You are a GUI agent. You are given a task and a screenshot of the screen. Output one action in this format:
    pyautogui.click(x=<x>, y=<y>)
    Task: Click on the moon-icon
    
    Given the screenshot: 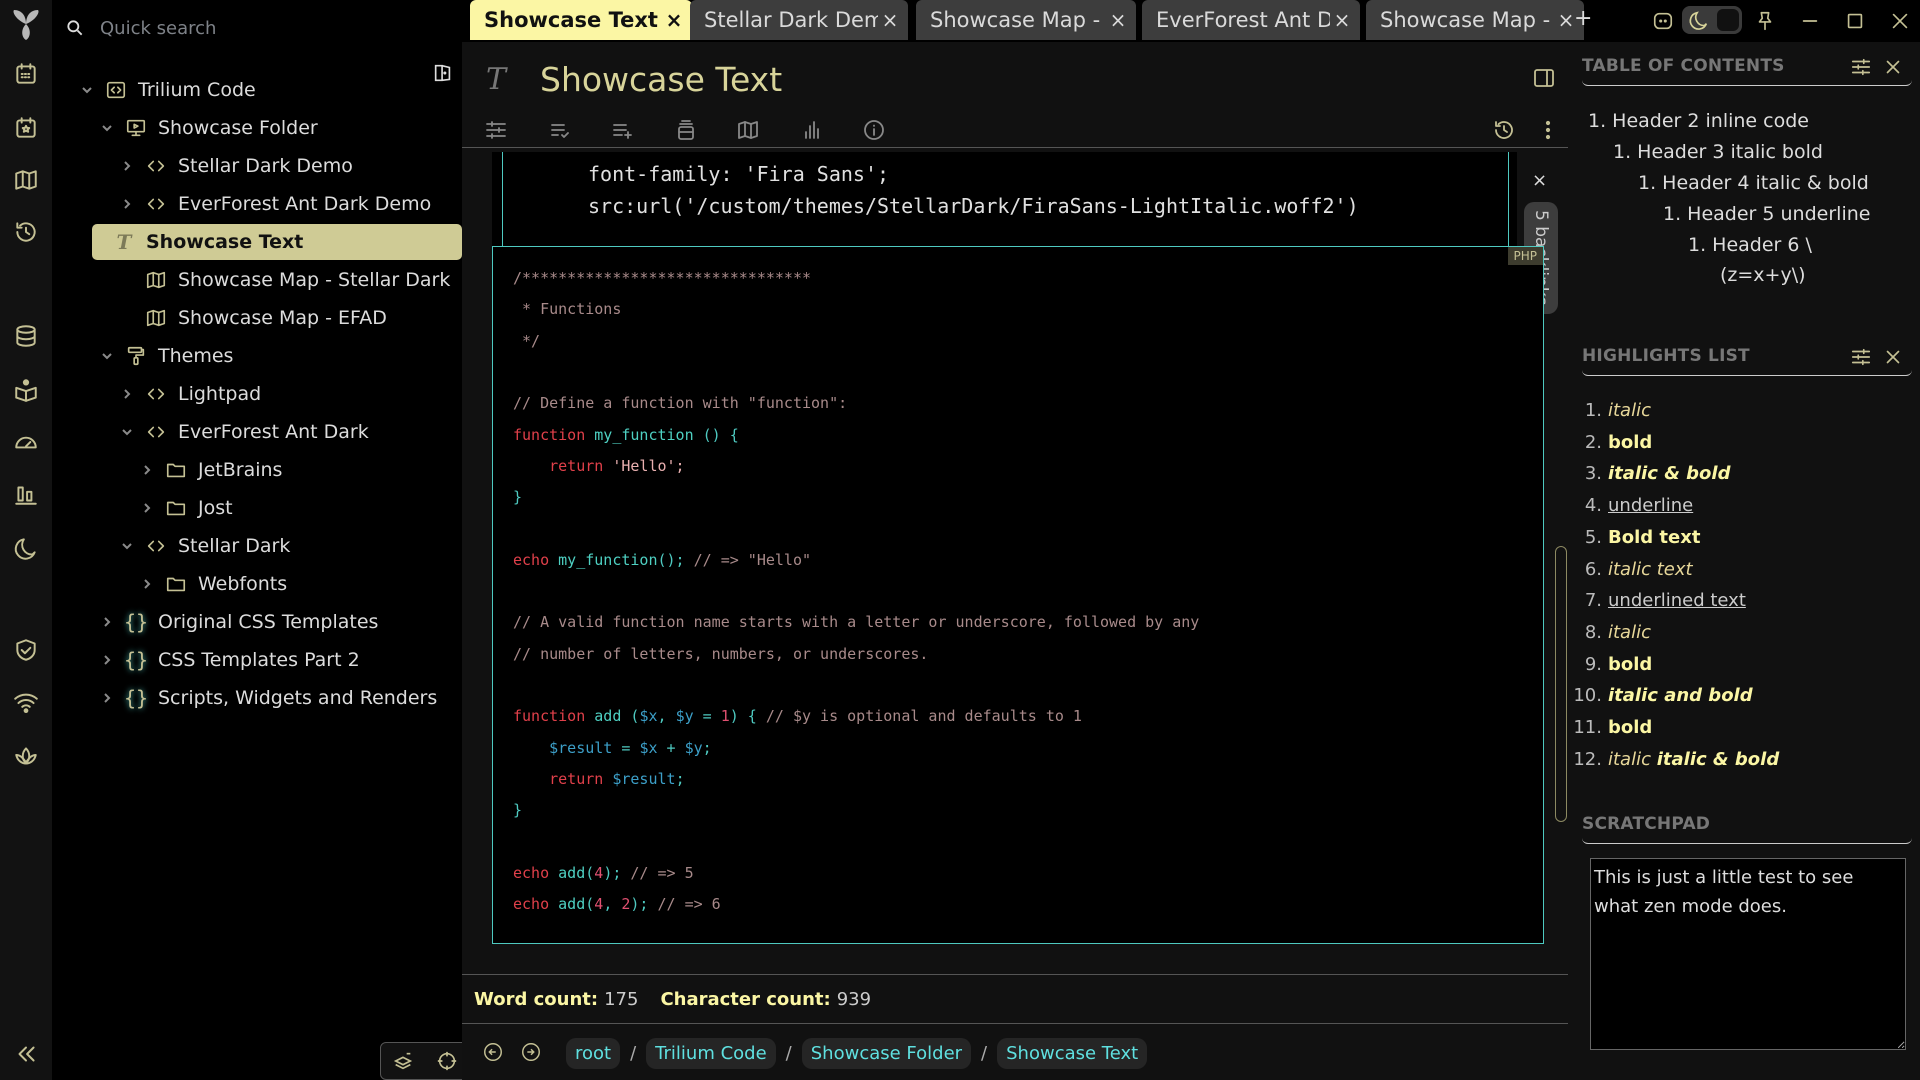 What is the action you would take?
    pyautogui.click(x=26, y=548)
    